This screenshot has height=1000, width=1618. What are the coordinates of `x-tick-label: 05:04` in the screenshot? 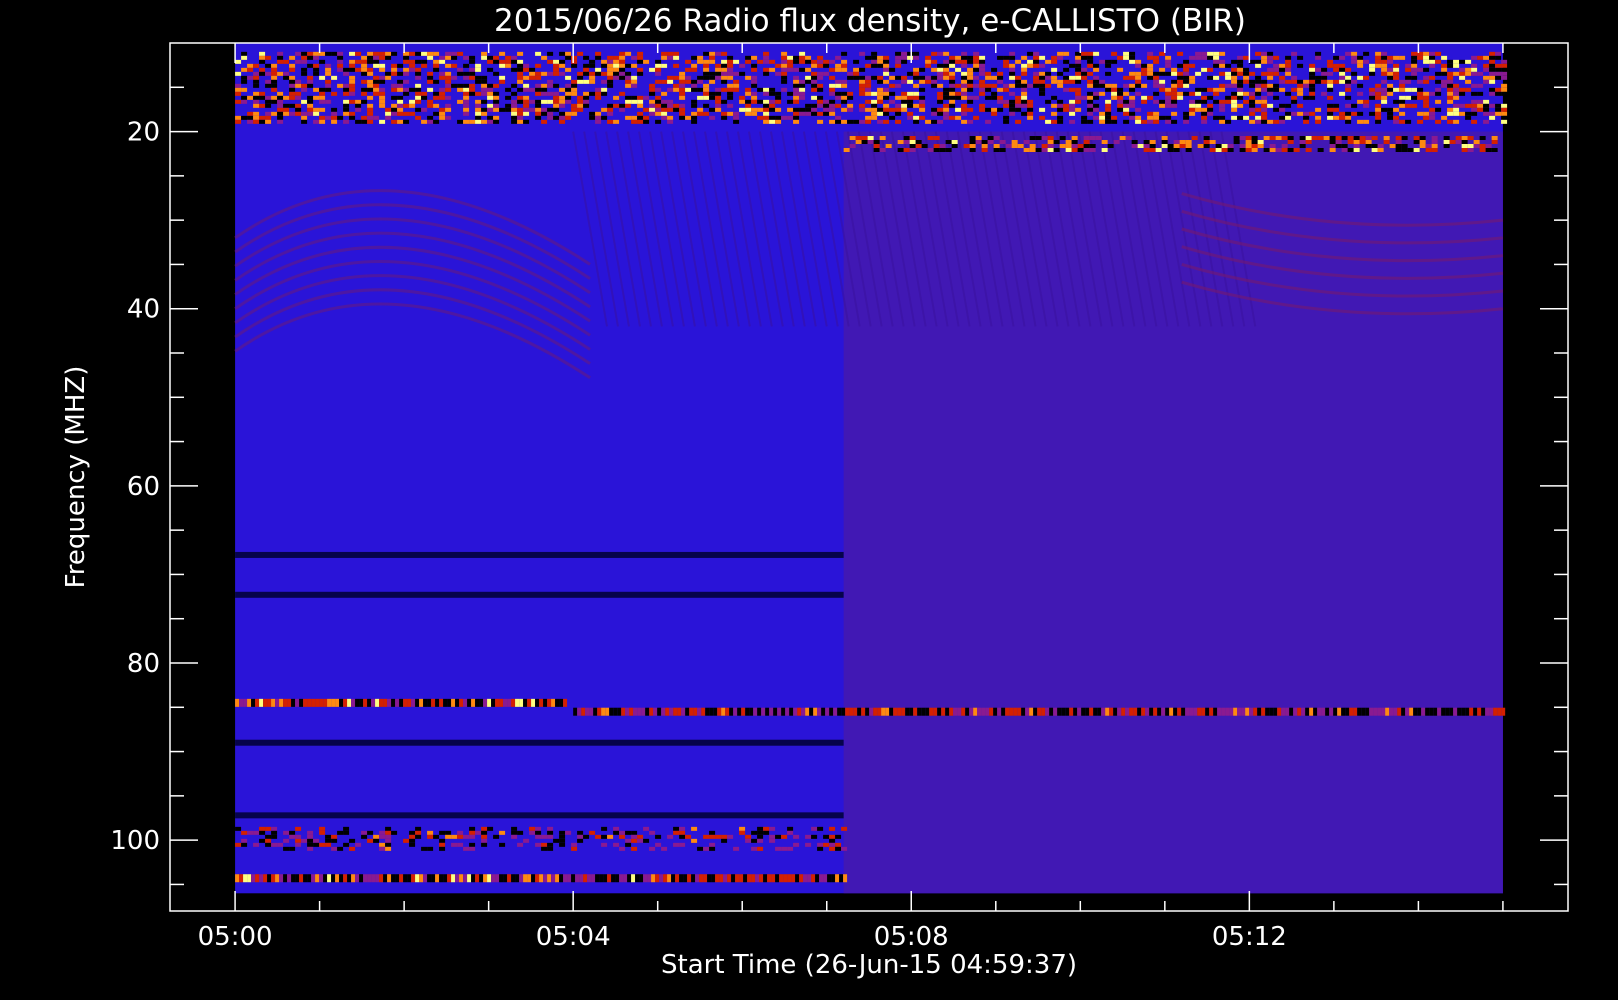 It's located at (573, 937).